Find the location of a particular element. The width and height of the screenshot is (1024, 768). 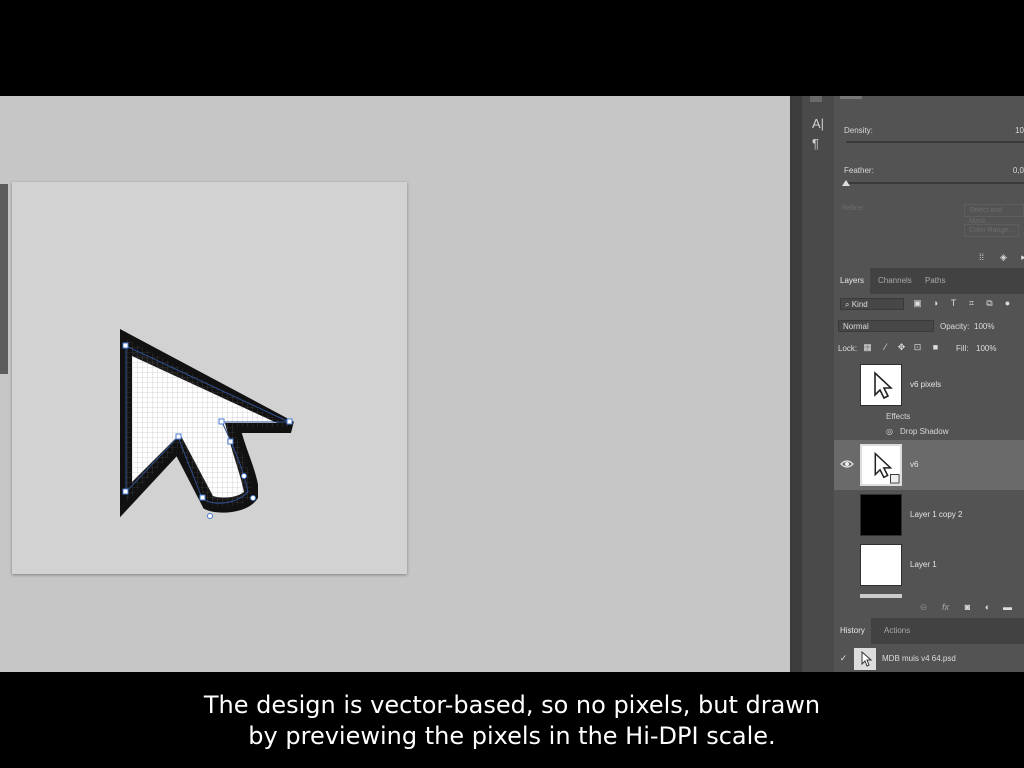

search-icon: ⌕ is located at coordinates (848, 304).